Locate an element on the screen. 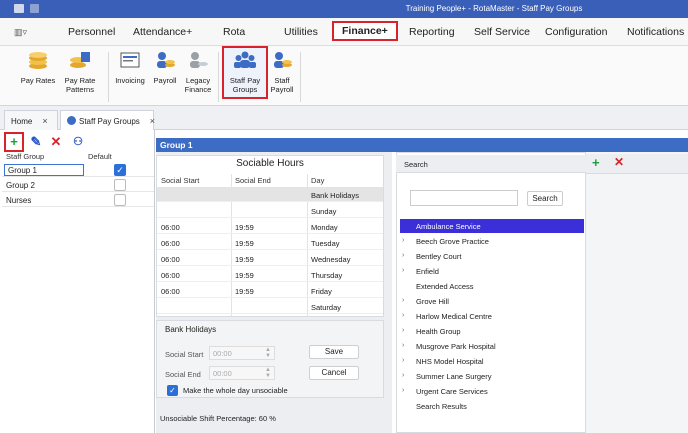 The image size is (688, 433). column-header-social-end: Social End is located at coordinates (253, 180).